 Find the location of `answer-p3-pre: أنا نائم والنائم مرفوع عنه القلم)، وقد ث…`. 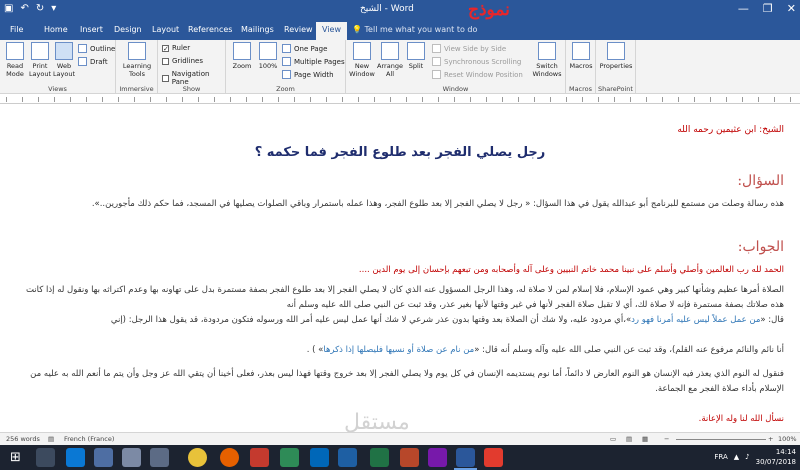

answer-p3-pre: أنا نائم والنائم مرفوع عنه القلم)، وقد ث… is located at coordinates (629, 350).